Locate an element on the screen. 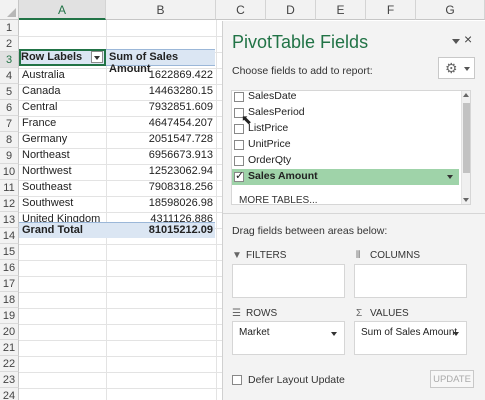 The image size is (485, 400). row-header: 17 is located at coordinates (9, 284).